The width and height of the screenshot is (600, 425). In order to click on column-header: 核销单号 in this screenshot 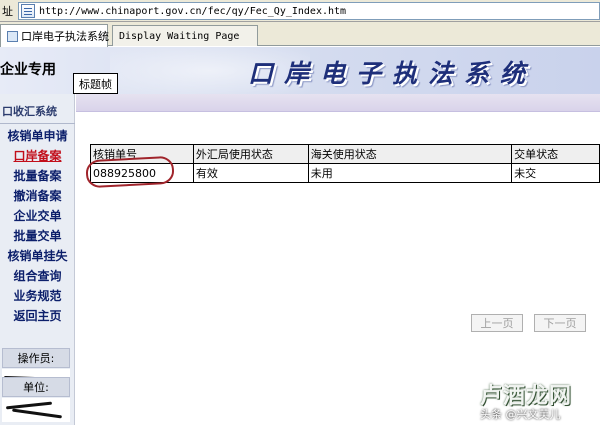, I will do `click(142, 154)`.